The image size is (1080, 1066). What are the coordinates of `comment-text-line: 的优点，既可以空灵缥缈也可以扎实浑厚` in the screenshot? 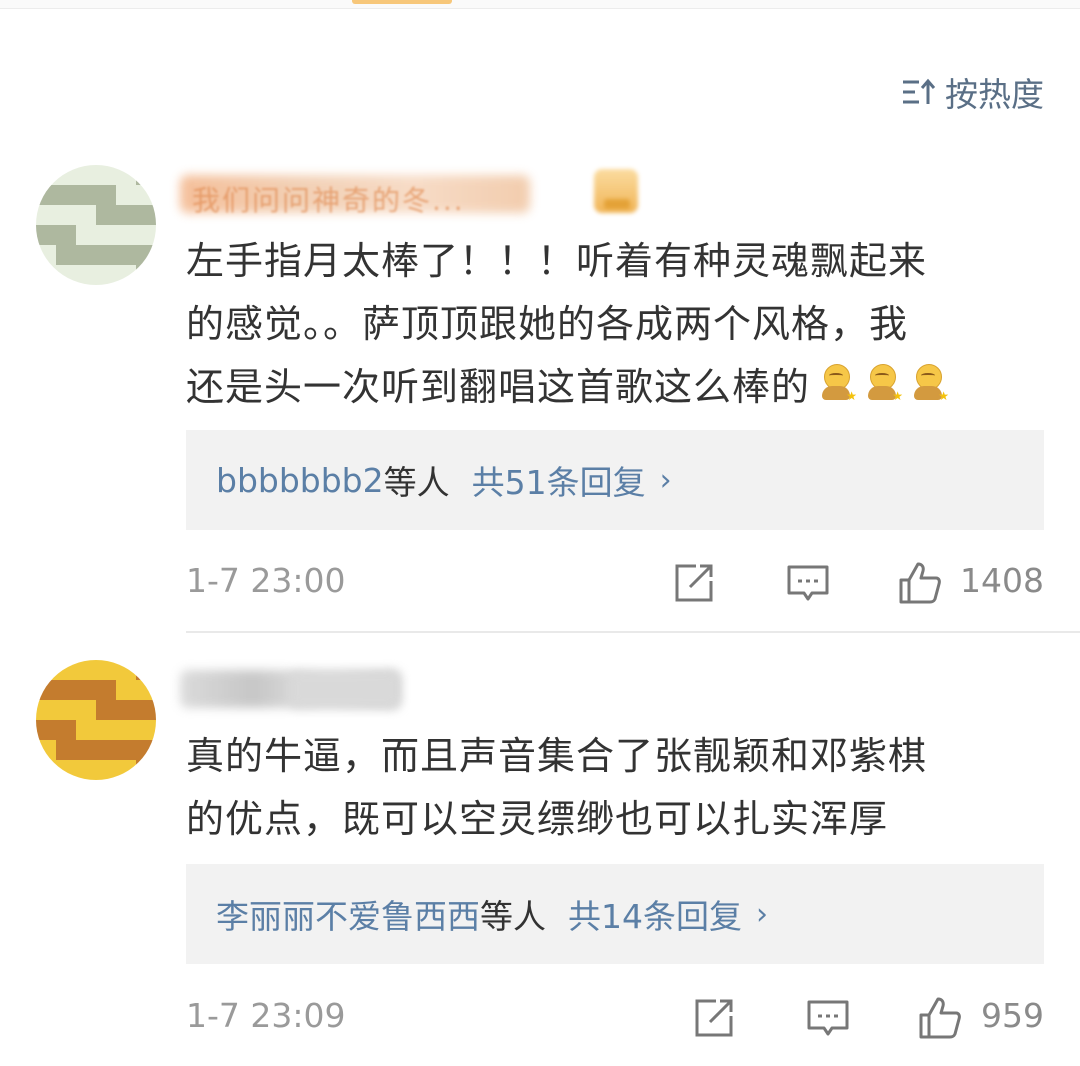 It's located at (537, 819).